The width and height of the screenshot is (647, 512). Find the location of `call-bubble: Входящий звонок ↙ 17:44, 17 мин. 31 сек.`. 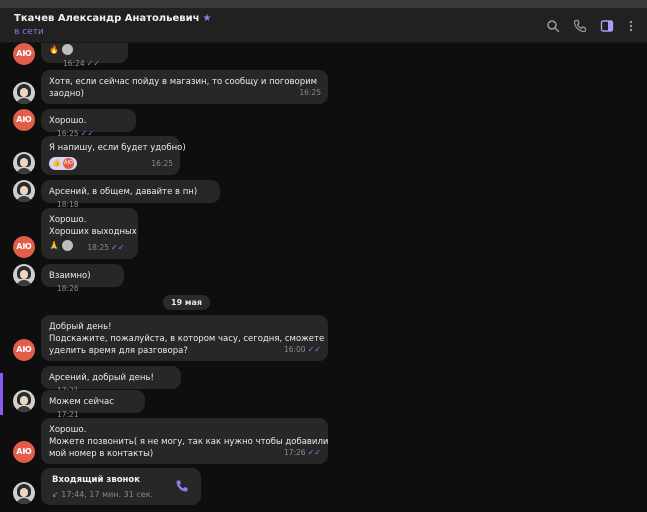

call-bubble: Входящий звонок ↙ 17:44, 17 мин. 31 сек. is located at coordinates (121, 486).